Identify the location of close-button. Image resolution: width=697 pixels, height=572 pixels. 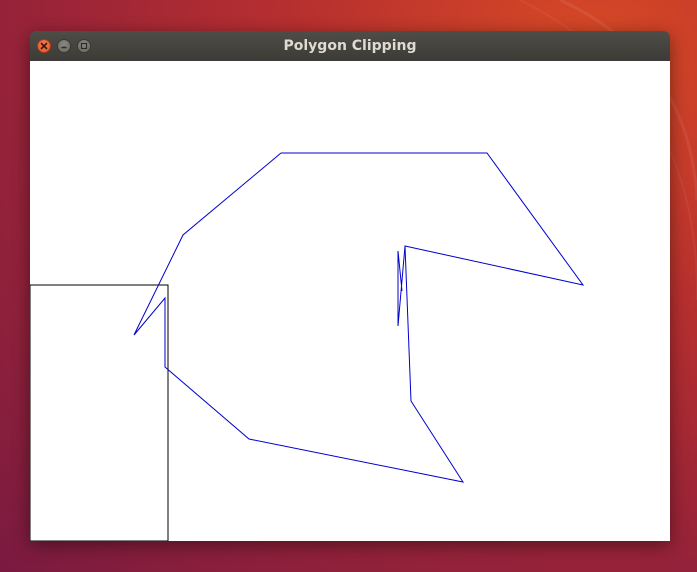
(44, 46).